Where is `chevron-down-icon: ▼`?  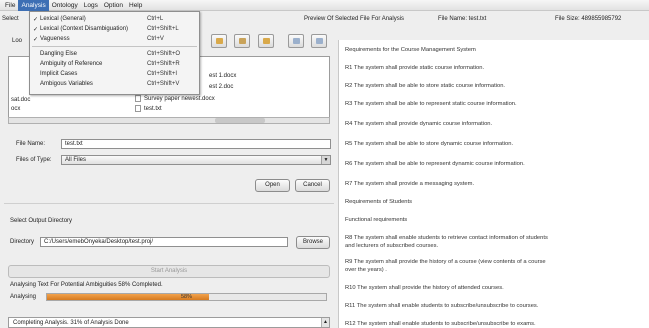
chevron-down-icon: ▼ is located at coordinates (325, 160).